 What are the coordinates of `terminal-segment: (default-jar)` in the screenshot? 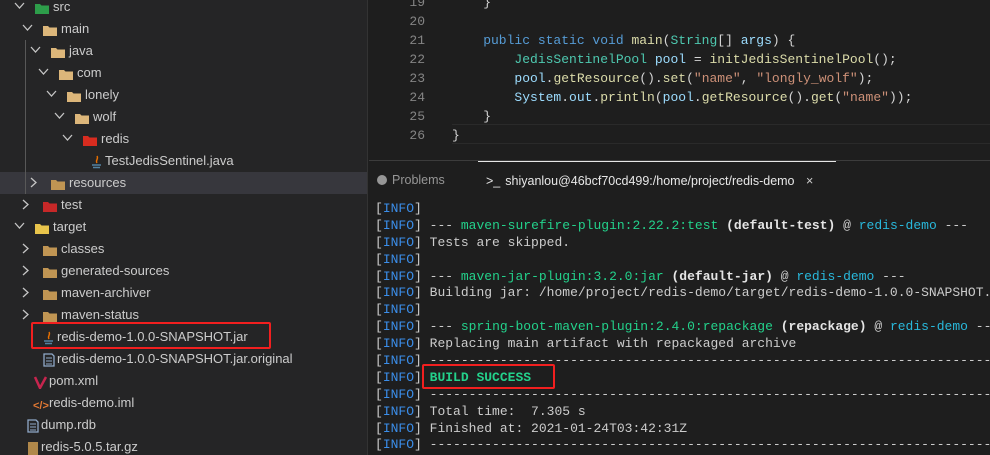 It's located at (718, 276).